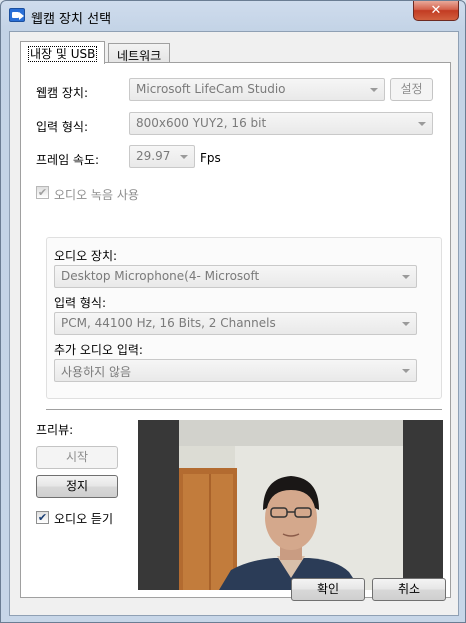 The height and width of the screenshot is (623, 466). Describe the element at coordinates (68, 160) in the screenshot. I see `frame-rate-label: 프레임 속도:` at that location.